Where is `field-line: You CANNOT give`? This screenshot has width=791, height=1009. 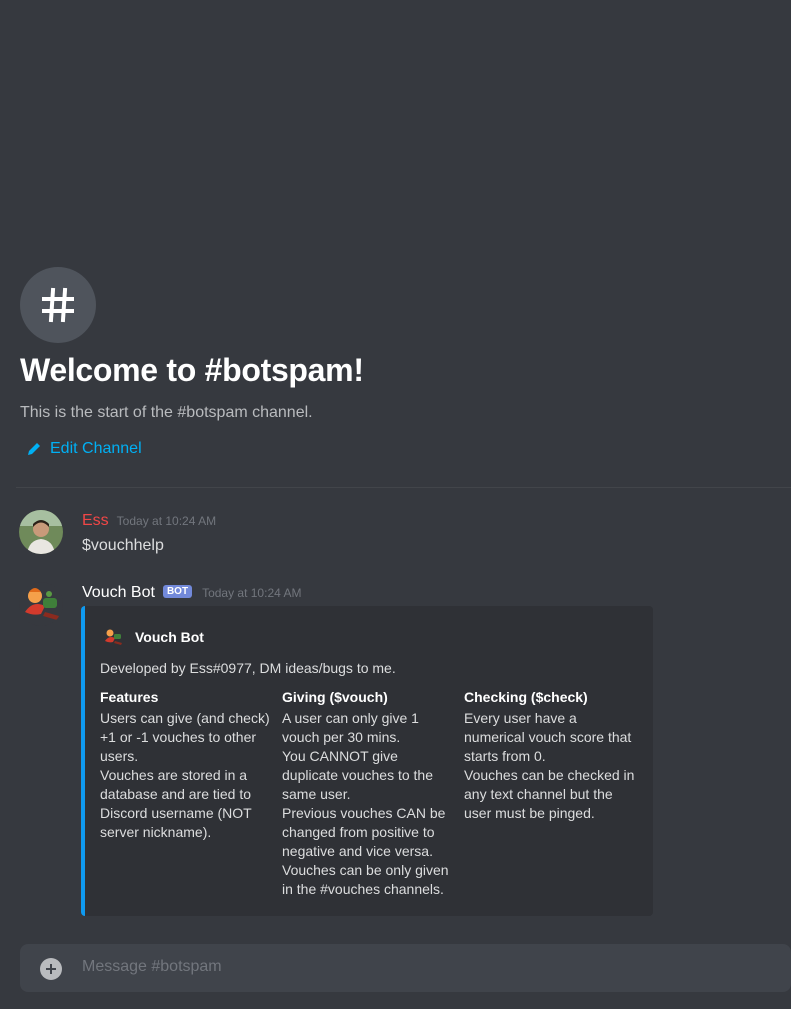 field-line: You CANNOT give is located at coordinates (340, 756).